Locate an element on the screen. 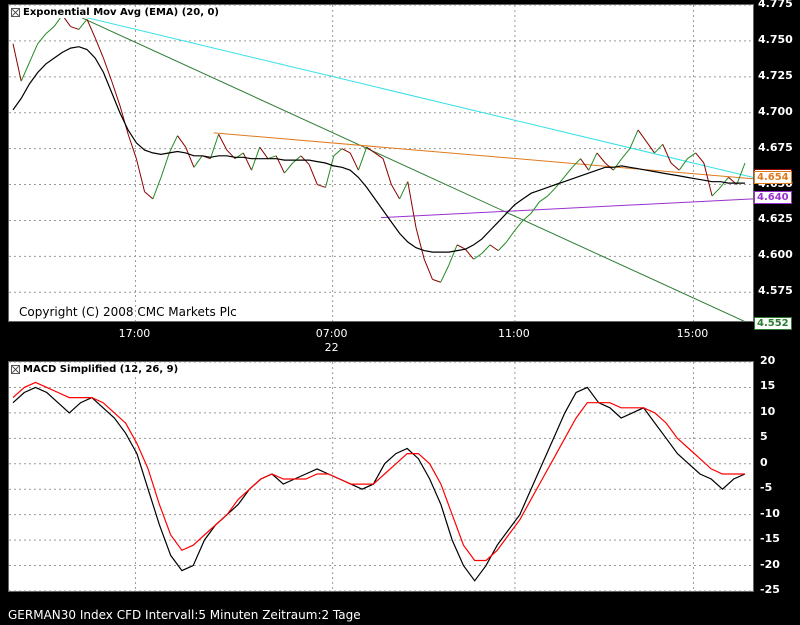 This screenshot has height=625, width=800. y-tick-label: 4.625 is located at coordinates (775, 219).